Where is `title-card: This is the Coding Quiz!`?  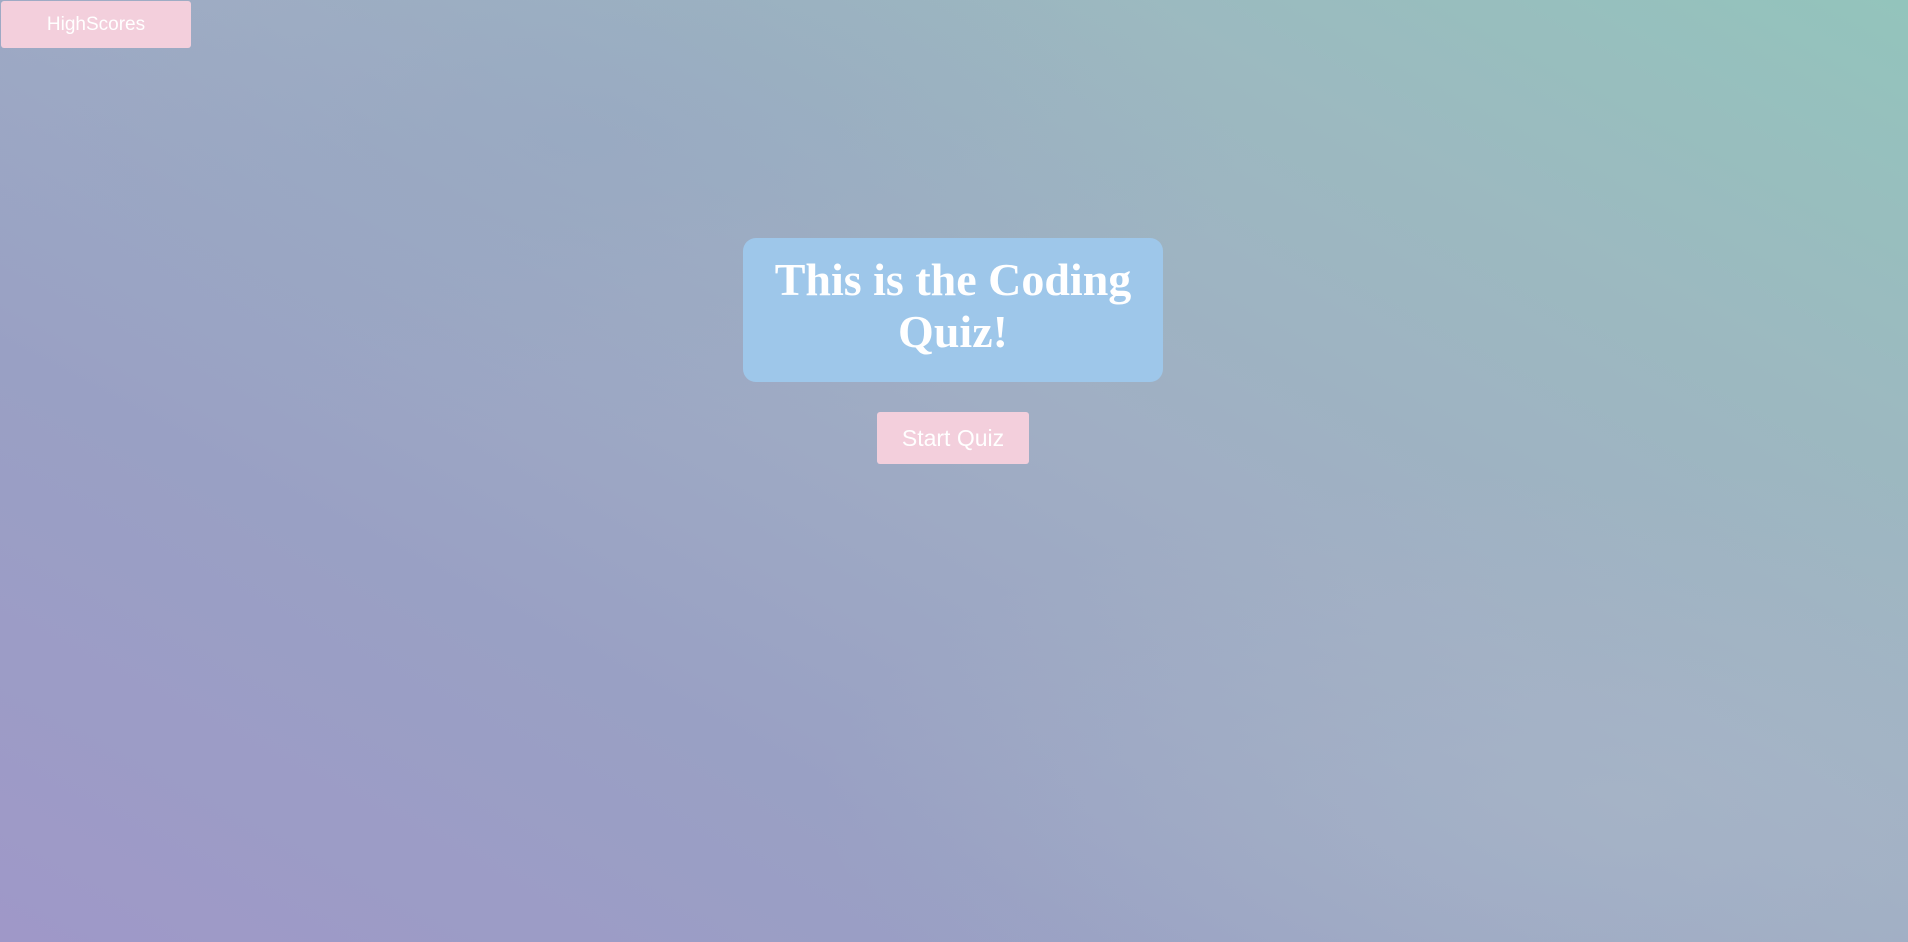
title-card: This is the Coding Quiz! is located at coordinates (953, 310).